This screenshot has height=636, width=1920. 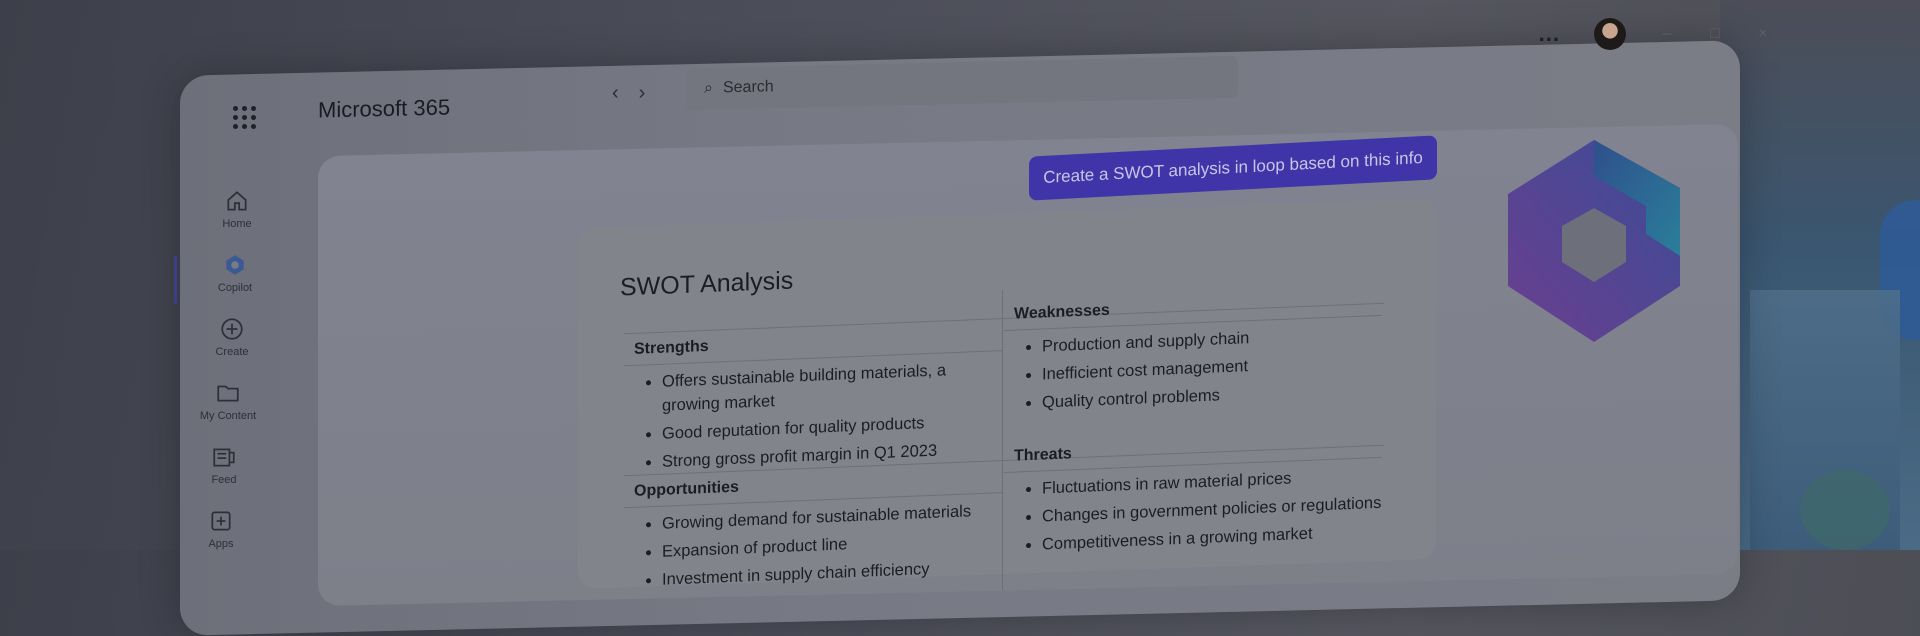 What do you see at coordinates (221, 521) in the screenshot?
I see `apps-icon` at bounding box center [221, 521].